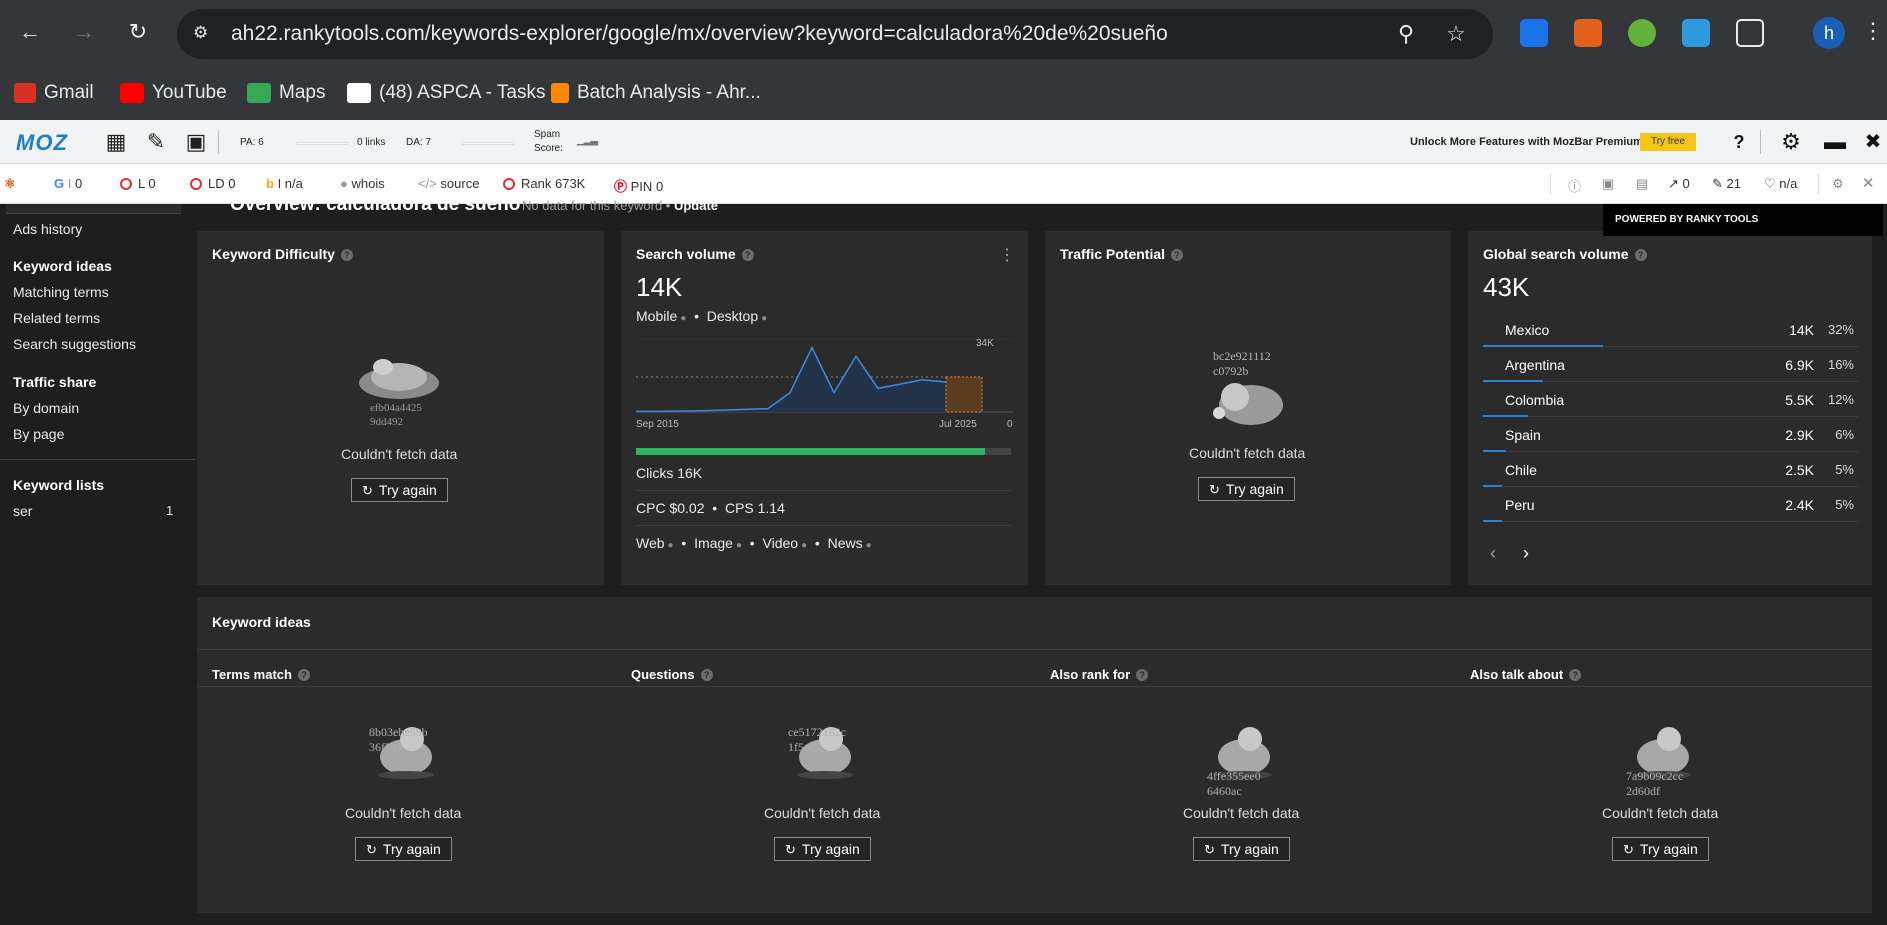 The height and width of the screenshot is (925, 1887). Describe the element at coordinates (46, 408) in the screenshot. I see `sidebar-item-by-domain: By domain` at that location.